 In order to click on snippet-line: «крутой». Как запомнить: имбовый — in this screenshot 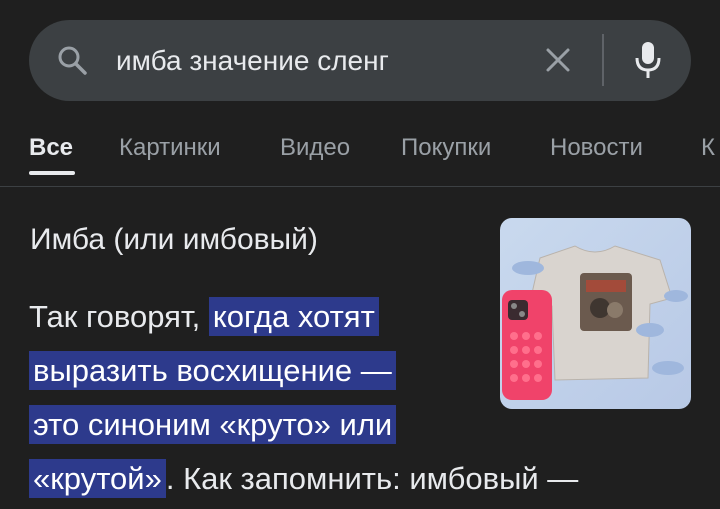, I will do `click(303, 479)`.